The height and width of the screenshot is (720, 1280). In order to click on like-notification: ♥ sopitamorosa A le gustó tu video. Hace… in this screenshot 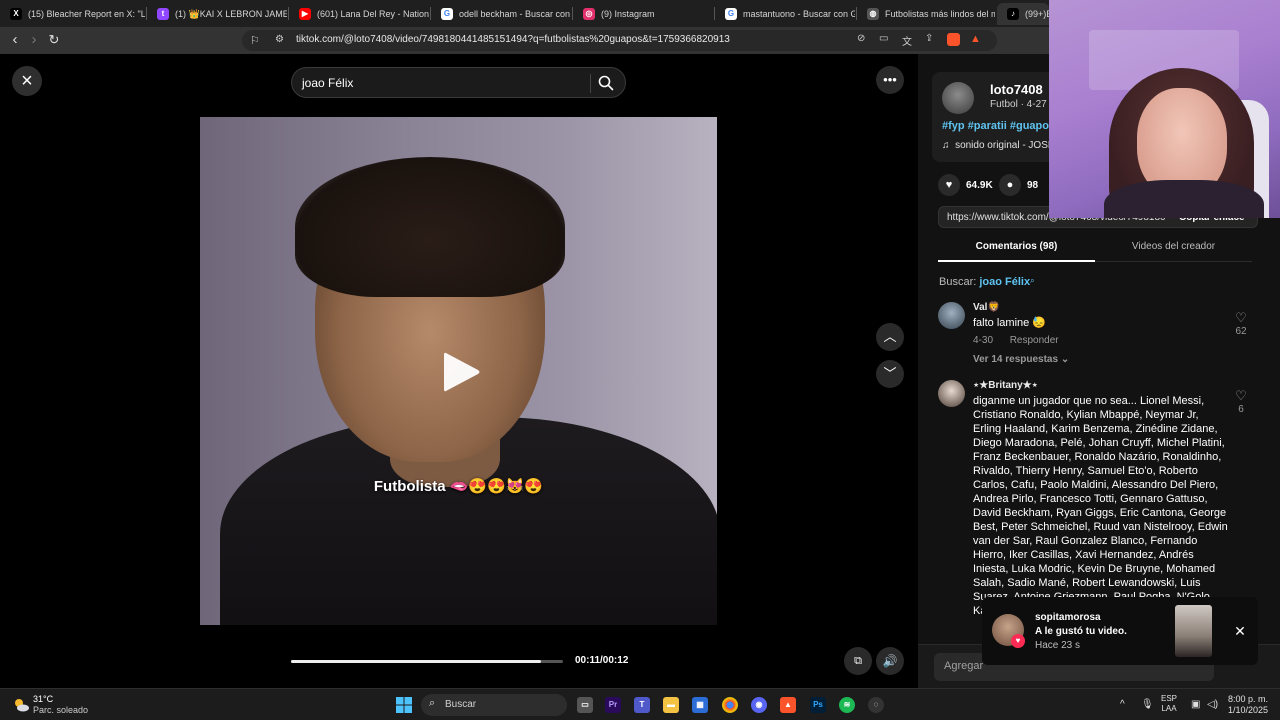, I will do `click(1120, 631)`.